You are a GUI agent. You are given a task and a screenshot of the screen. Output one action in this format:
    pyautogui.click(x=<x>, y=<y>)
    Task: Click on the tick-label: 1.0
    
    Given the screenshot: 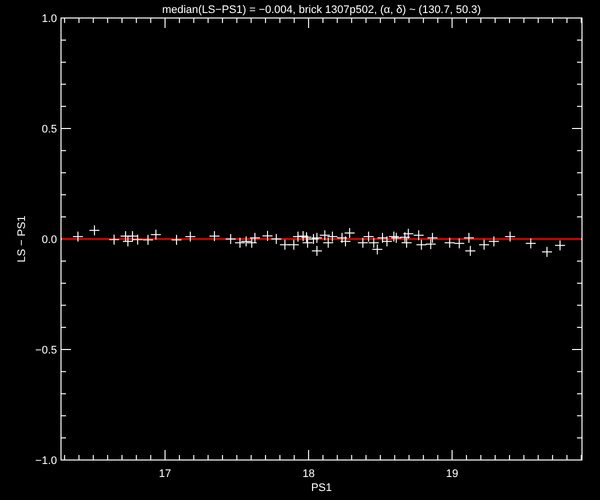 What is the action you would take?
    pyautogui.click(x=49, y=19)
    